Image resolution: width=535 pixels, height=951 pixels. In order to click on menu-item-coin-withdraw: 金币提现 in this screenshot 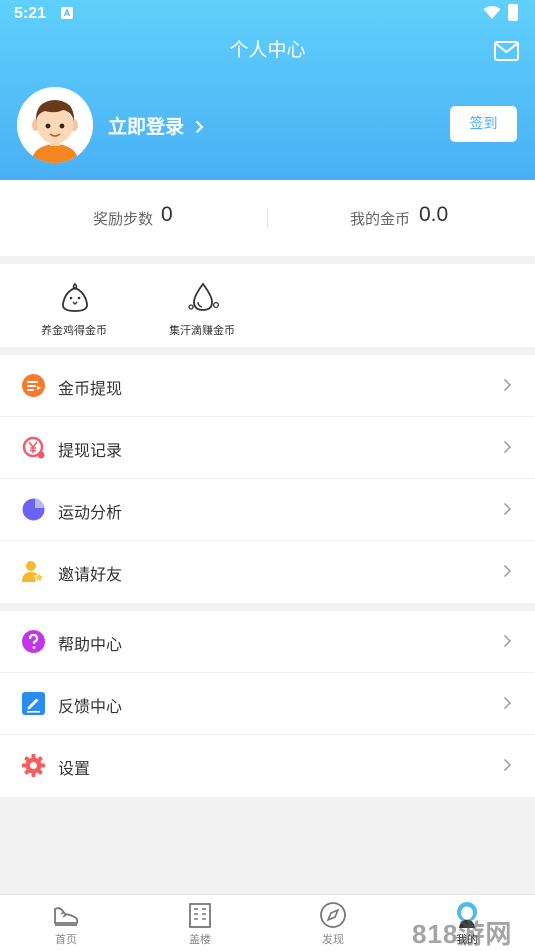, I will do `click(267, 386)`.